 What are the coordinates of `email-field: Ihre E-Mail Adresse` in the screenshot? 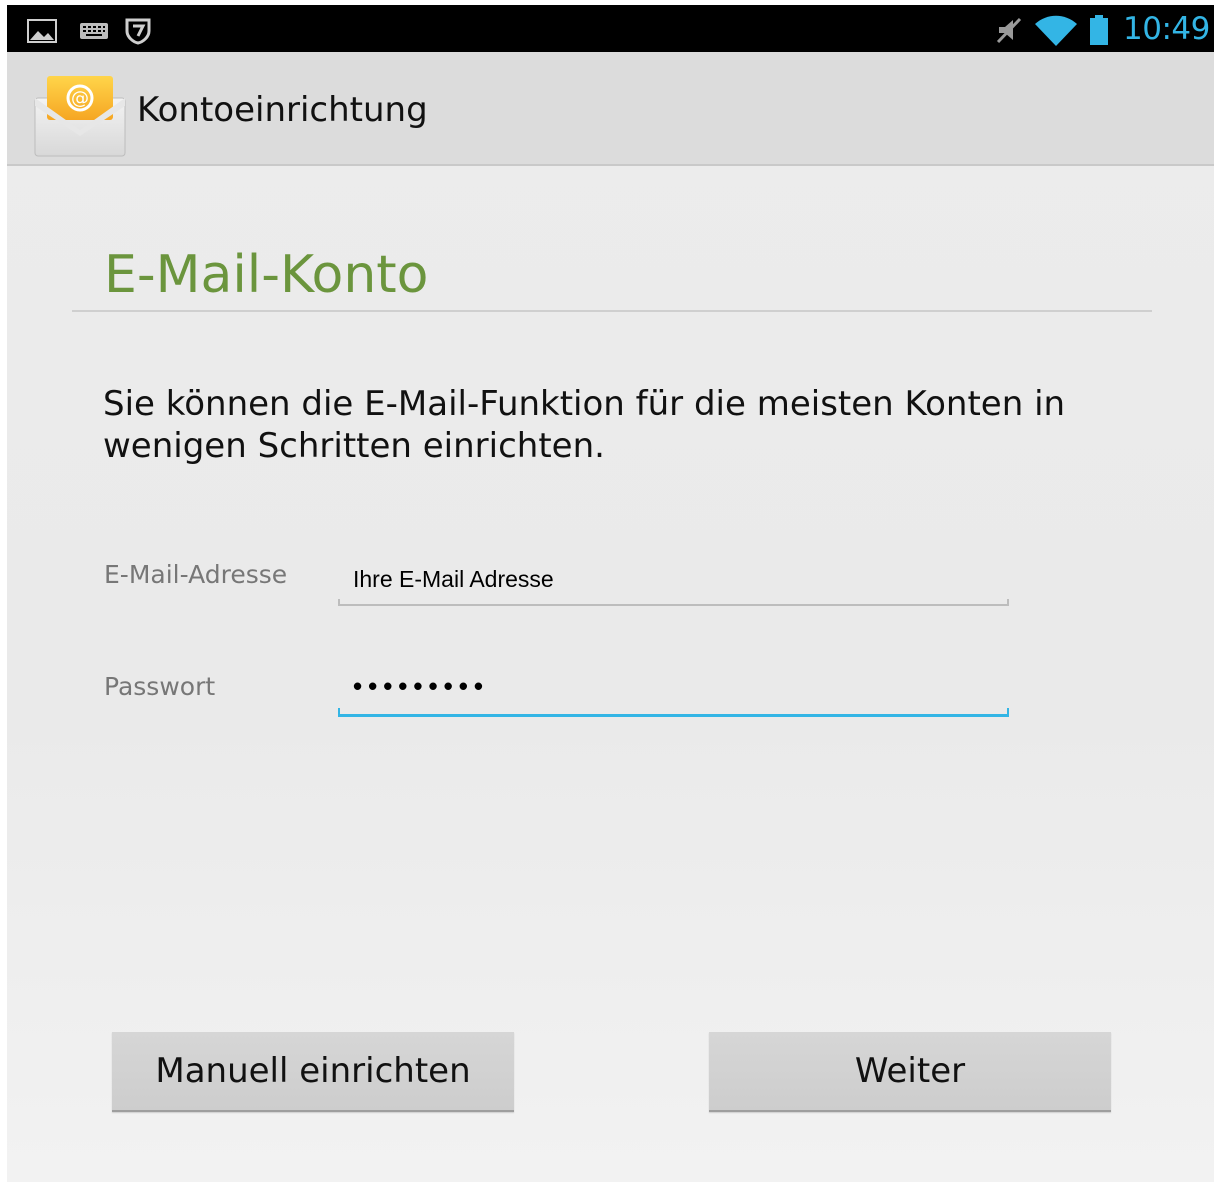 It's located at (673, 583).